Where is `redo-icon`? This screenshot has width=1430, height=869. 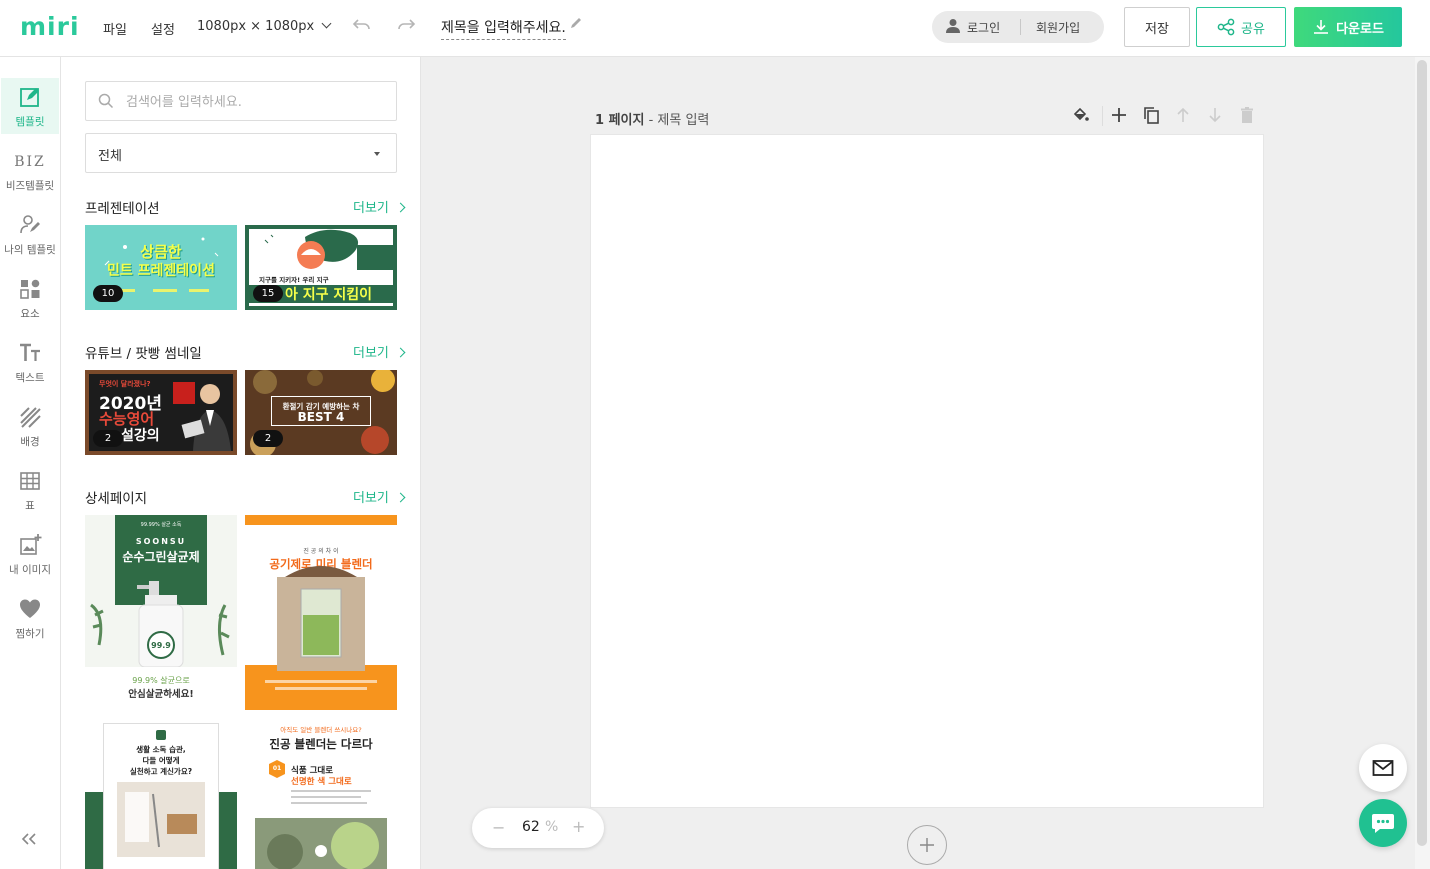 redo-icon is located at coordinates (406, 27).